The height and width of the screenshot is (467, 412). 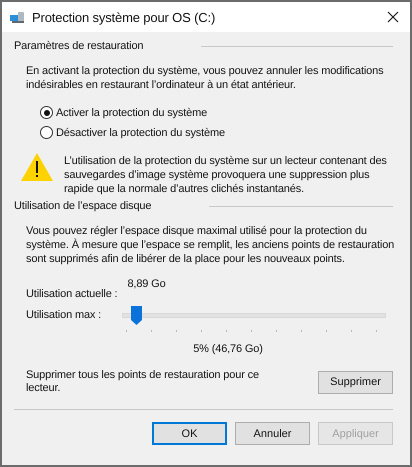 What do you see at coordinates (37, 167) in the screenshot?
I see `warning-icon` at bounding box center [37, 167].